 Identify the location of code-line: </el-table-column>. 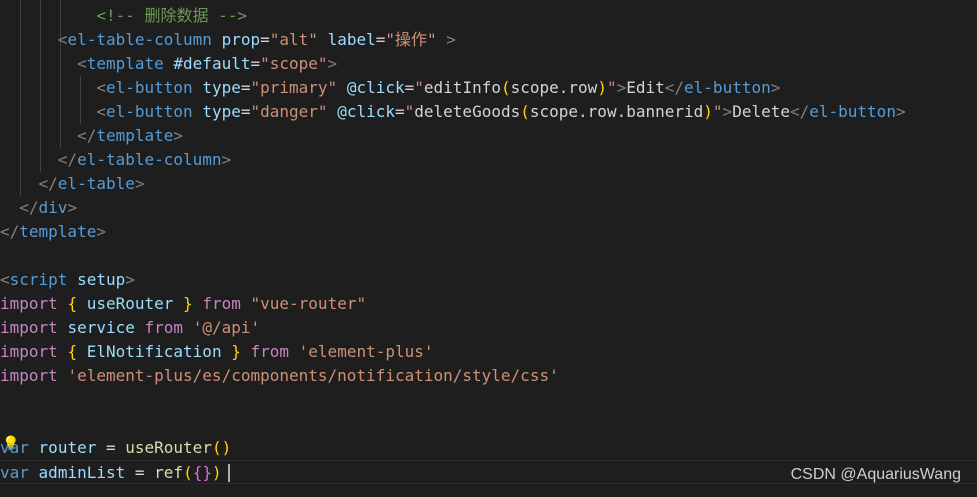
(488, 160).